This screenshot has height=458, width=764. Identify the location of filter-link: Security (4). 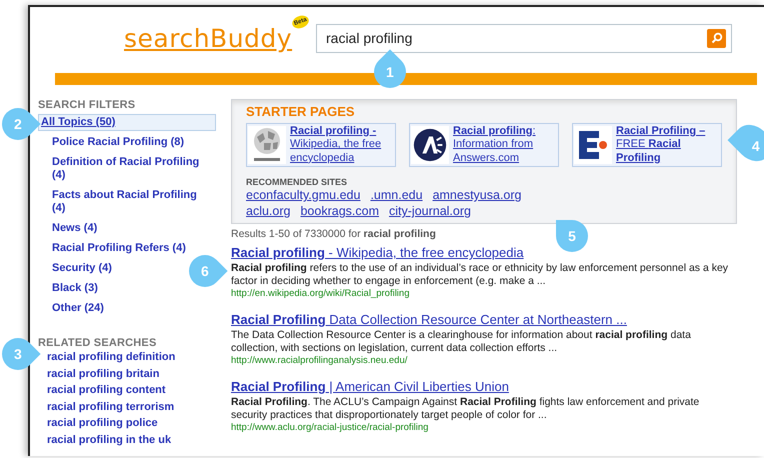
(82, 268).